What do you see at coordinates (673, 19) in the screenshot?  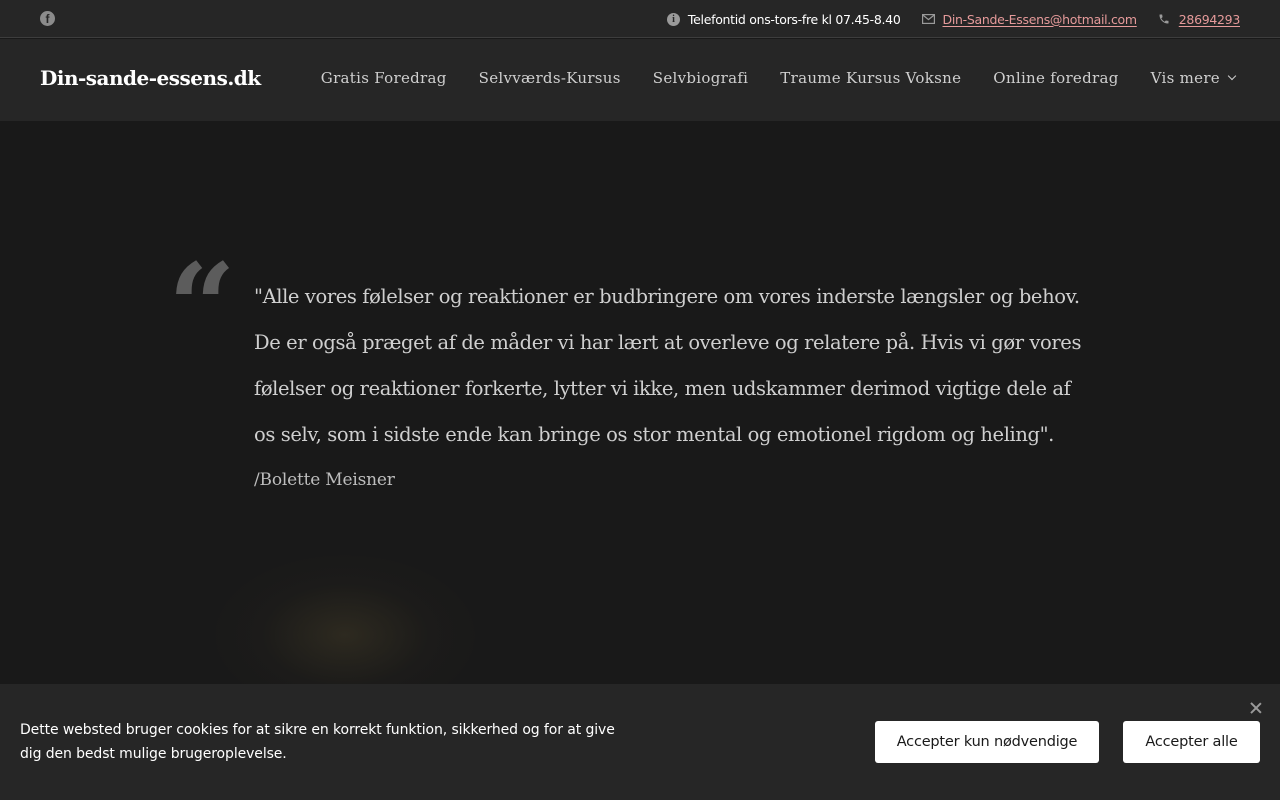 I see `info-icon: i` at bounding box center [673, 19].